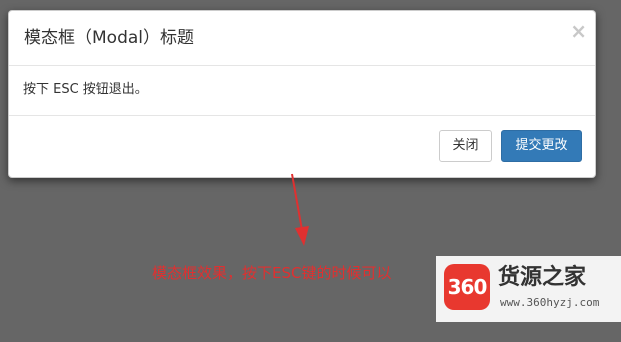  Describe the element at coordinates (578, 31) in the screenshot. I see `close-icon: ×` at that location.